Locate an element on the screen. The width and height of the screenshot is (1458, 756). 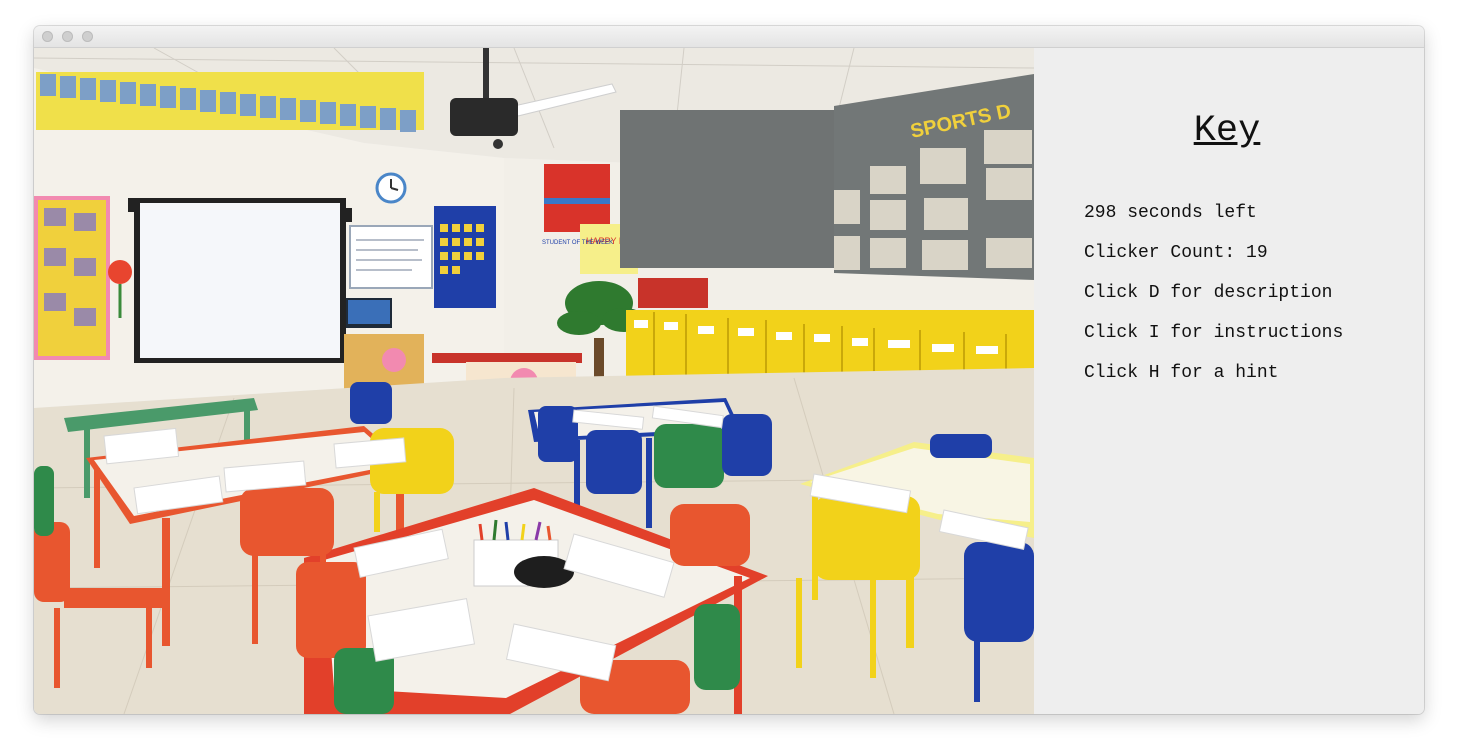
timer-text: 298 seconds left is located at coordinates (1170, 213).